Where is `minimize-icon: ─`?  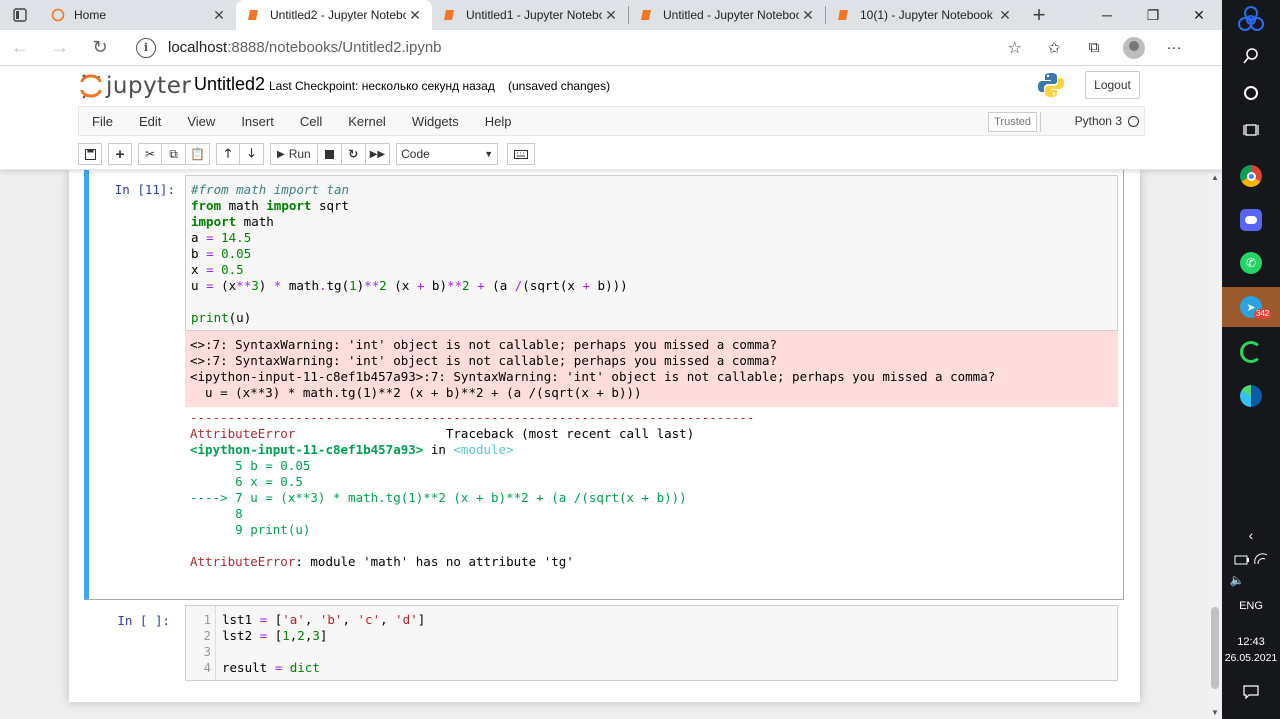
minimize-icon: ─ is located at coordinates (1107, 15).